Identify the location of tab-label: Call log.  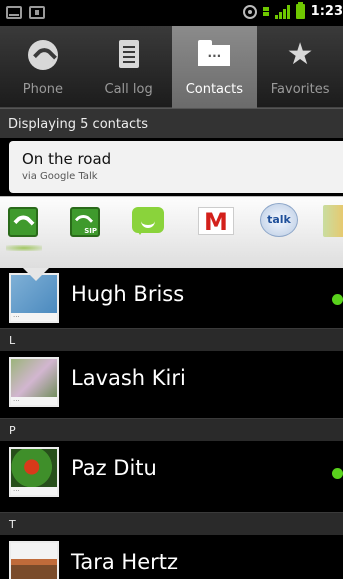
(128, 89).